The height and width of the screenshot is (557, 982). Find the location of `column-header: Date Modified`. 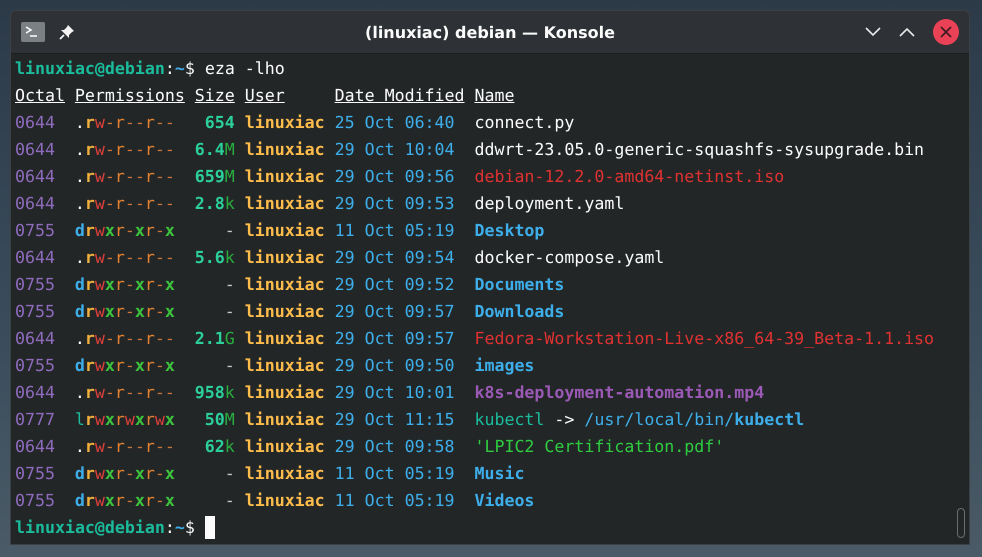

column-header: Date Modified is located at coordinates (399, 96).